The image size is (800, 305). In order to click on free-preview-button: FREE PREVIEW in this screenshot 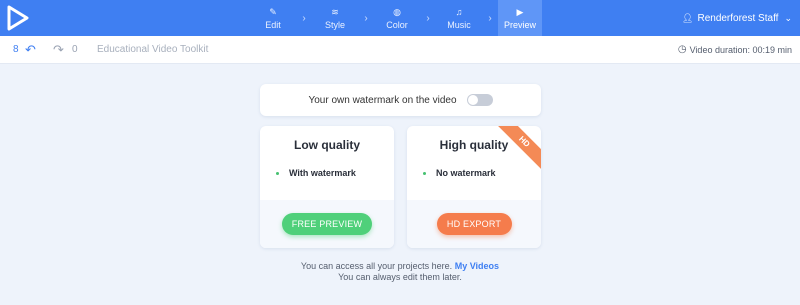, I will do `click(327, 224)`.